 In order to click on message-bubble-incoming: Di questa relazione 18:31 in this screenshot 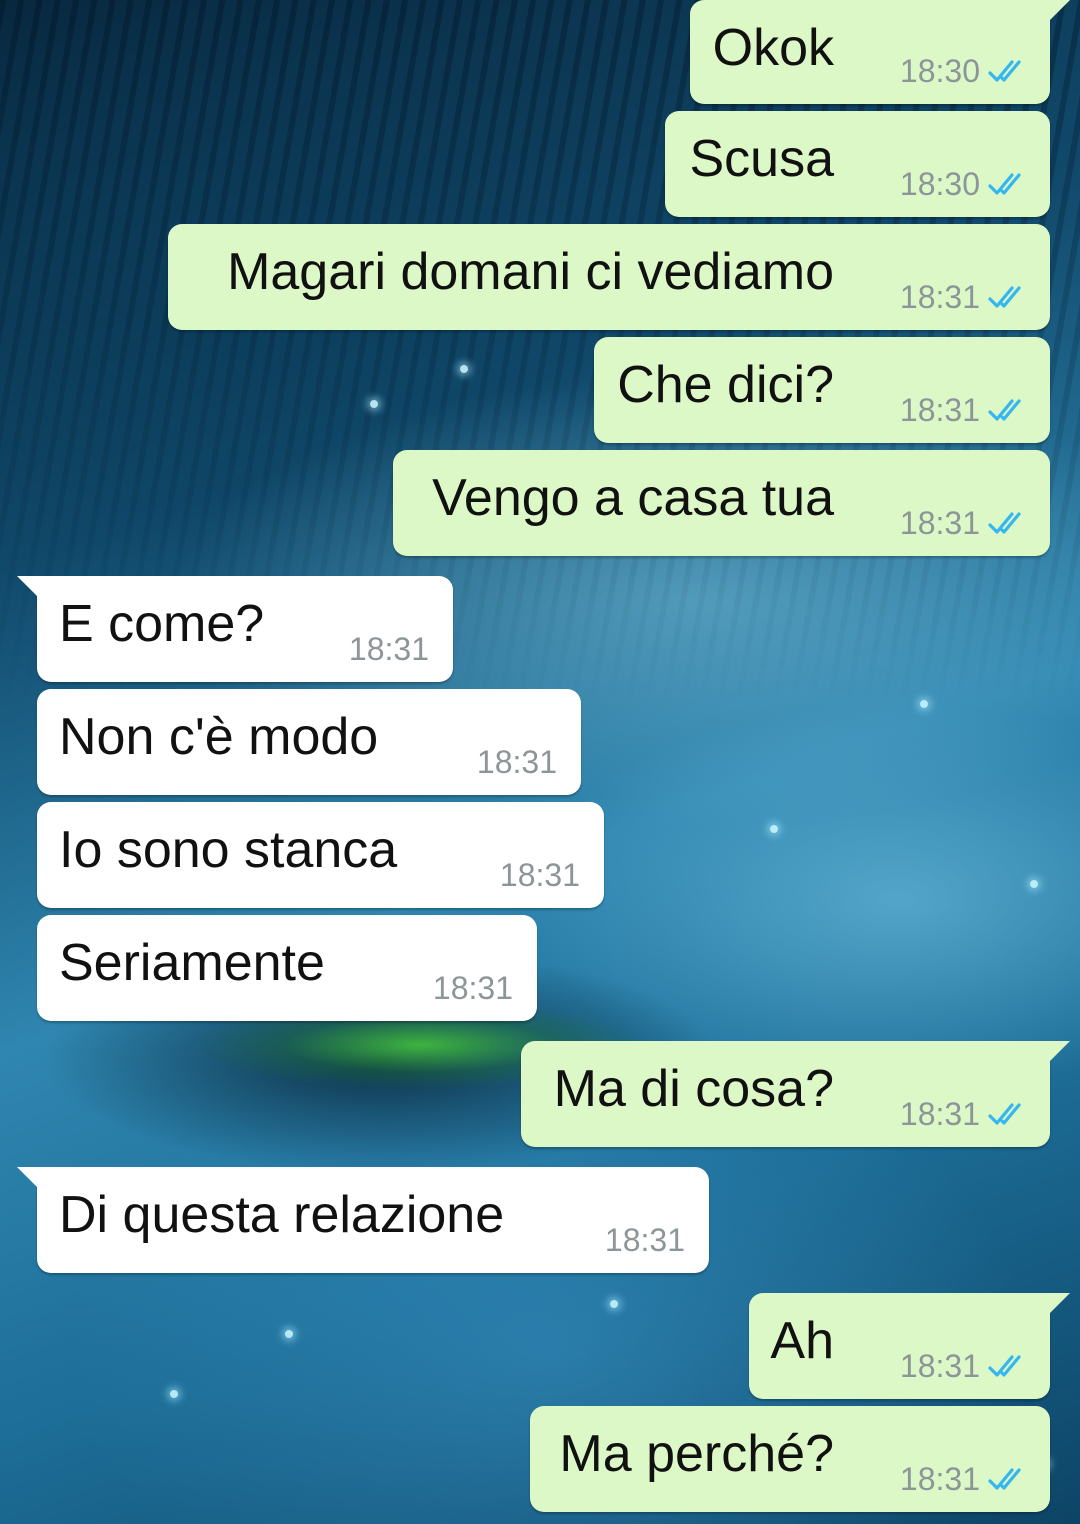, I will do `click(363, 1220)`.